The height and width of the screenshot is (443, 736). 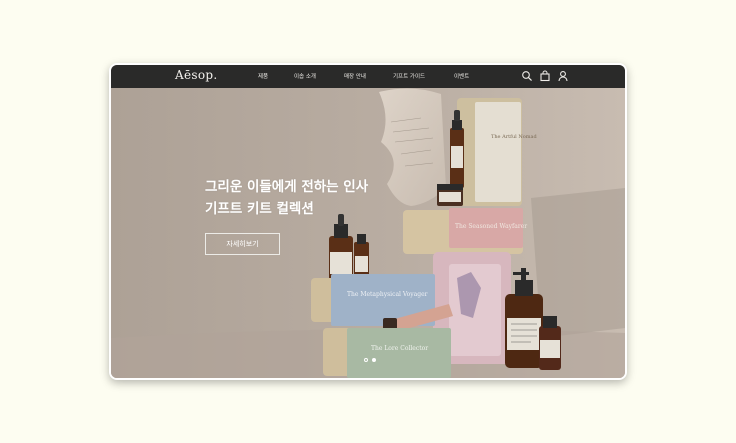 I want to click on hero-headline-line-1: 그리운 이들에게 전하는 인사, so click(x=287, y=187).